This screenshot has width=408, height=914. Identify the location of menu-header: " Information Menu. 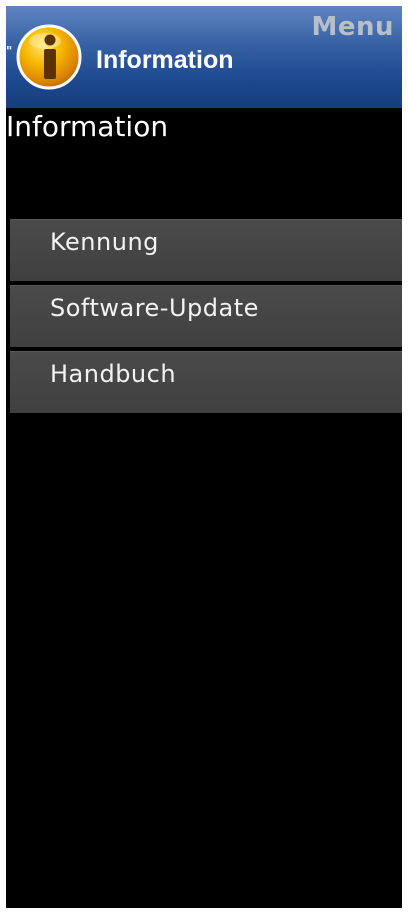
(204, 57).